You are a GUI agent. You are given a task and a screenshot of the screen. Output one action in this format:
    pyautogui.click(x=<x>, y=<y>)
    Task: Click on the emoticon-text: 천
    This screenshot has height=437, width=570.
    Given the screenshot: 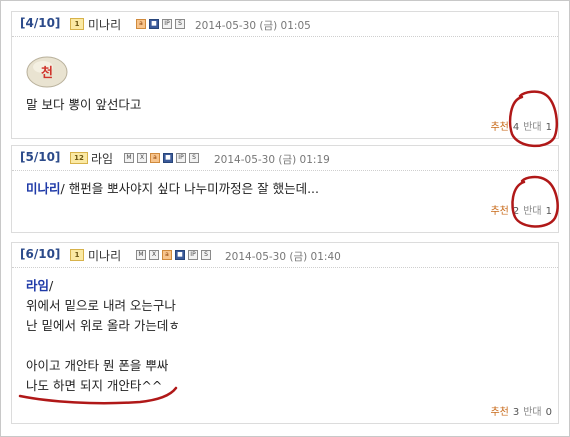 What is the action you would take?
    pyautogui.click(x=47, y=73)
    